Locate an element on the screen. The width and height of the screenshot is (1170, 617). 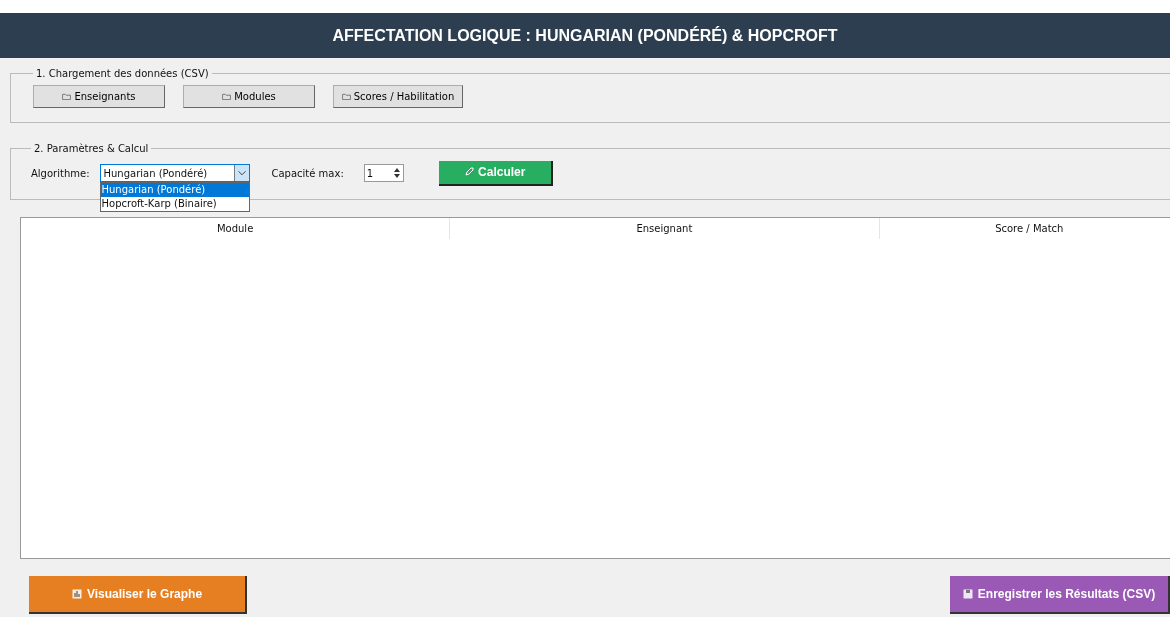
save-results-button: Enregistrer les Résultats (CSV) is located at coordinates (1060, 595).